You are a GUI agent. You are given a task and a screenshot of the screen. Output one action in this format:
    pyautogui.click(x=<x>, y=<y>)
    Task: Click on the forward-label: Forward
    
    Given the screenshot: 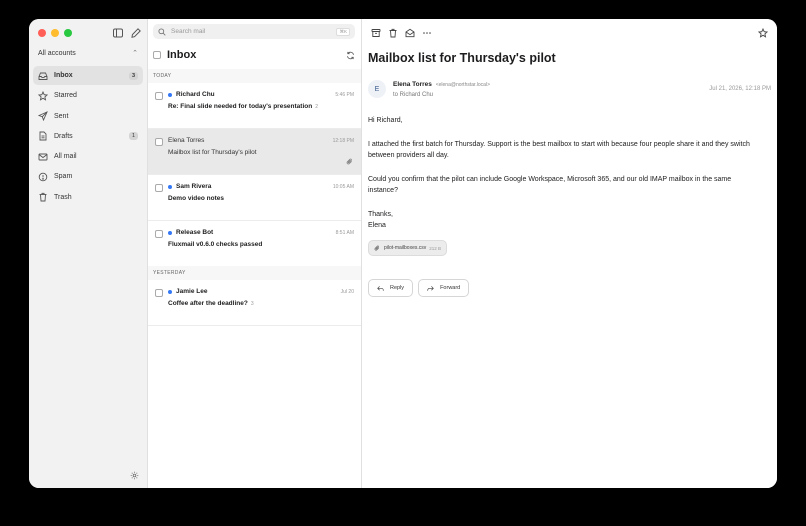 What is the action you would take?
    pyautogui.click(x=450, y=288)
    